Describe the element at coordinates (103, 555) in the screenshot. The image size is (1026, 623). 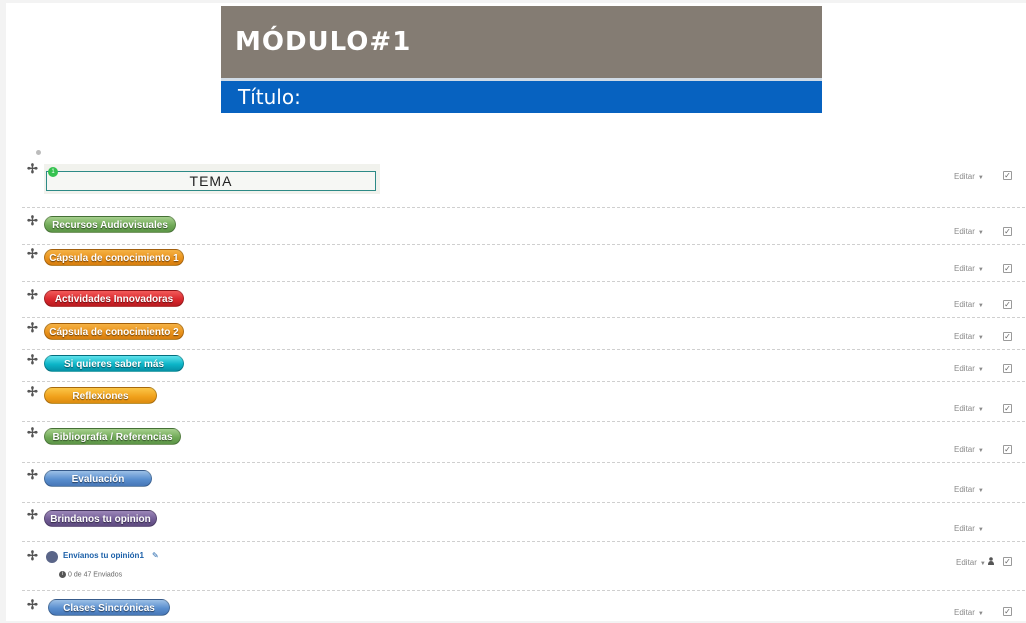
I see `feedback-activity-link: Envíanos tu opinión1` at that location.